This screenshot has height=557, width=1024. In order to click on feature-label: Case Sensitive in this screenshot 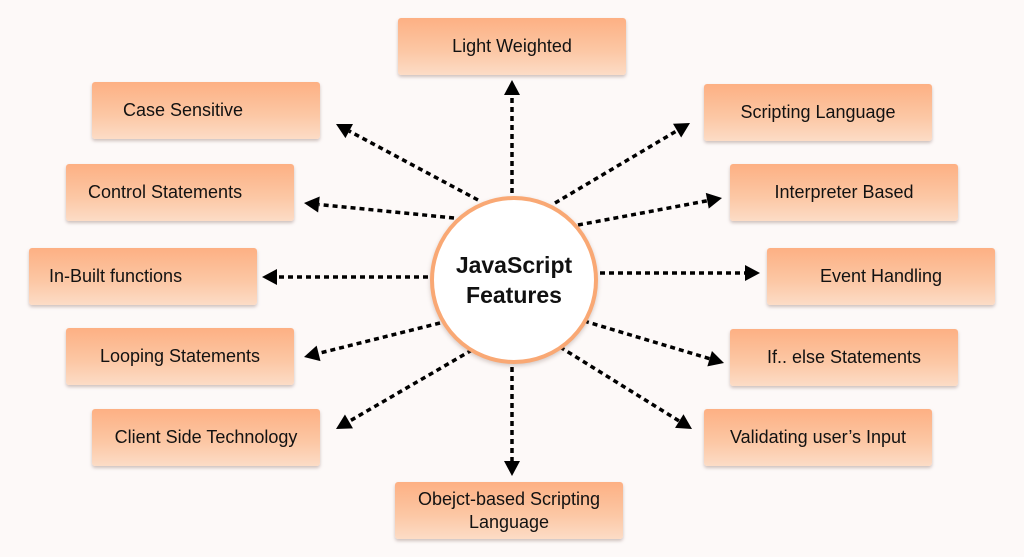, I will do `click(183, 110)`.